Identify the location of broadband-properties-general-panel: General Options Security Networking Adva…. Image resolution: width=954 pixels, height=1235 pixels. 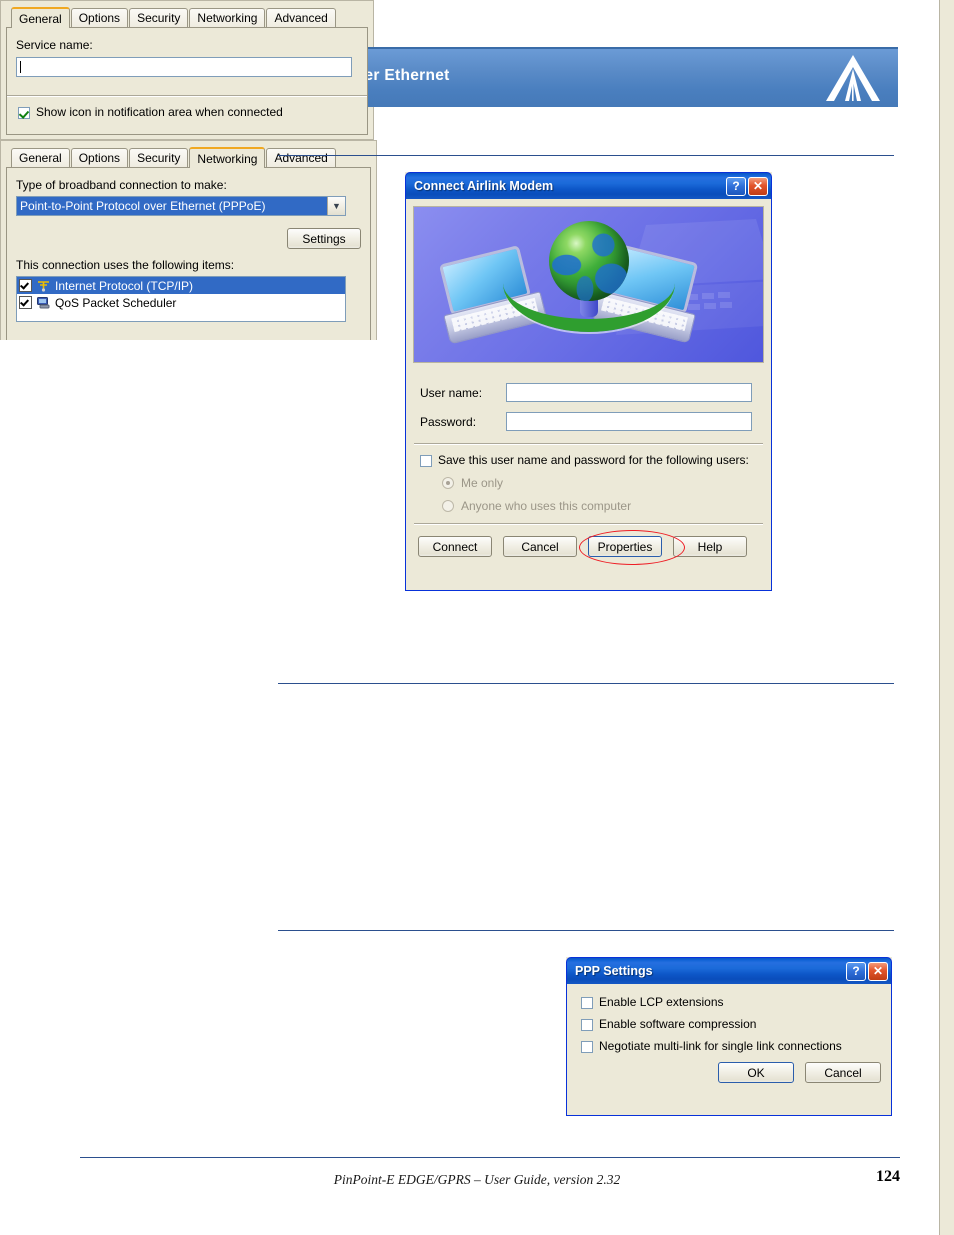
(187, 70).